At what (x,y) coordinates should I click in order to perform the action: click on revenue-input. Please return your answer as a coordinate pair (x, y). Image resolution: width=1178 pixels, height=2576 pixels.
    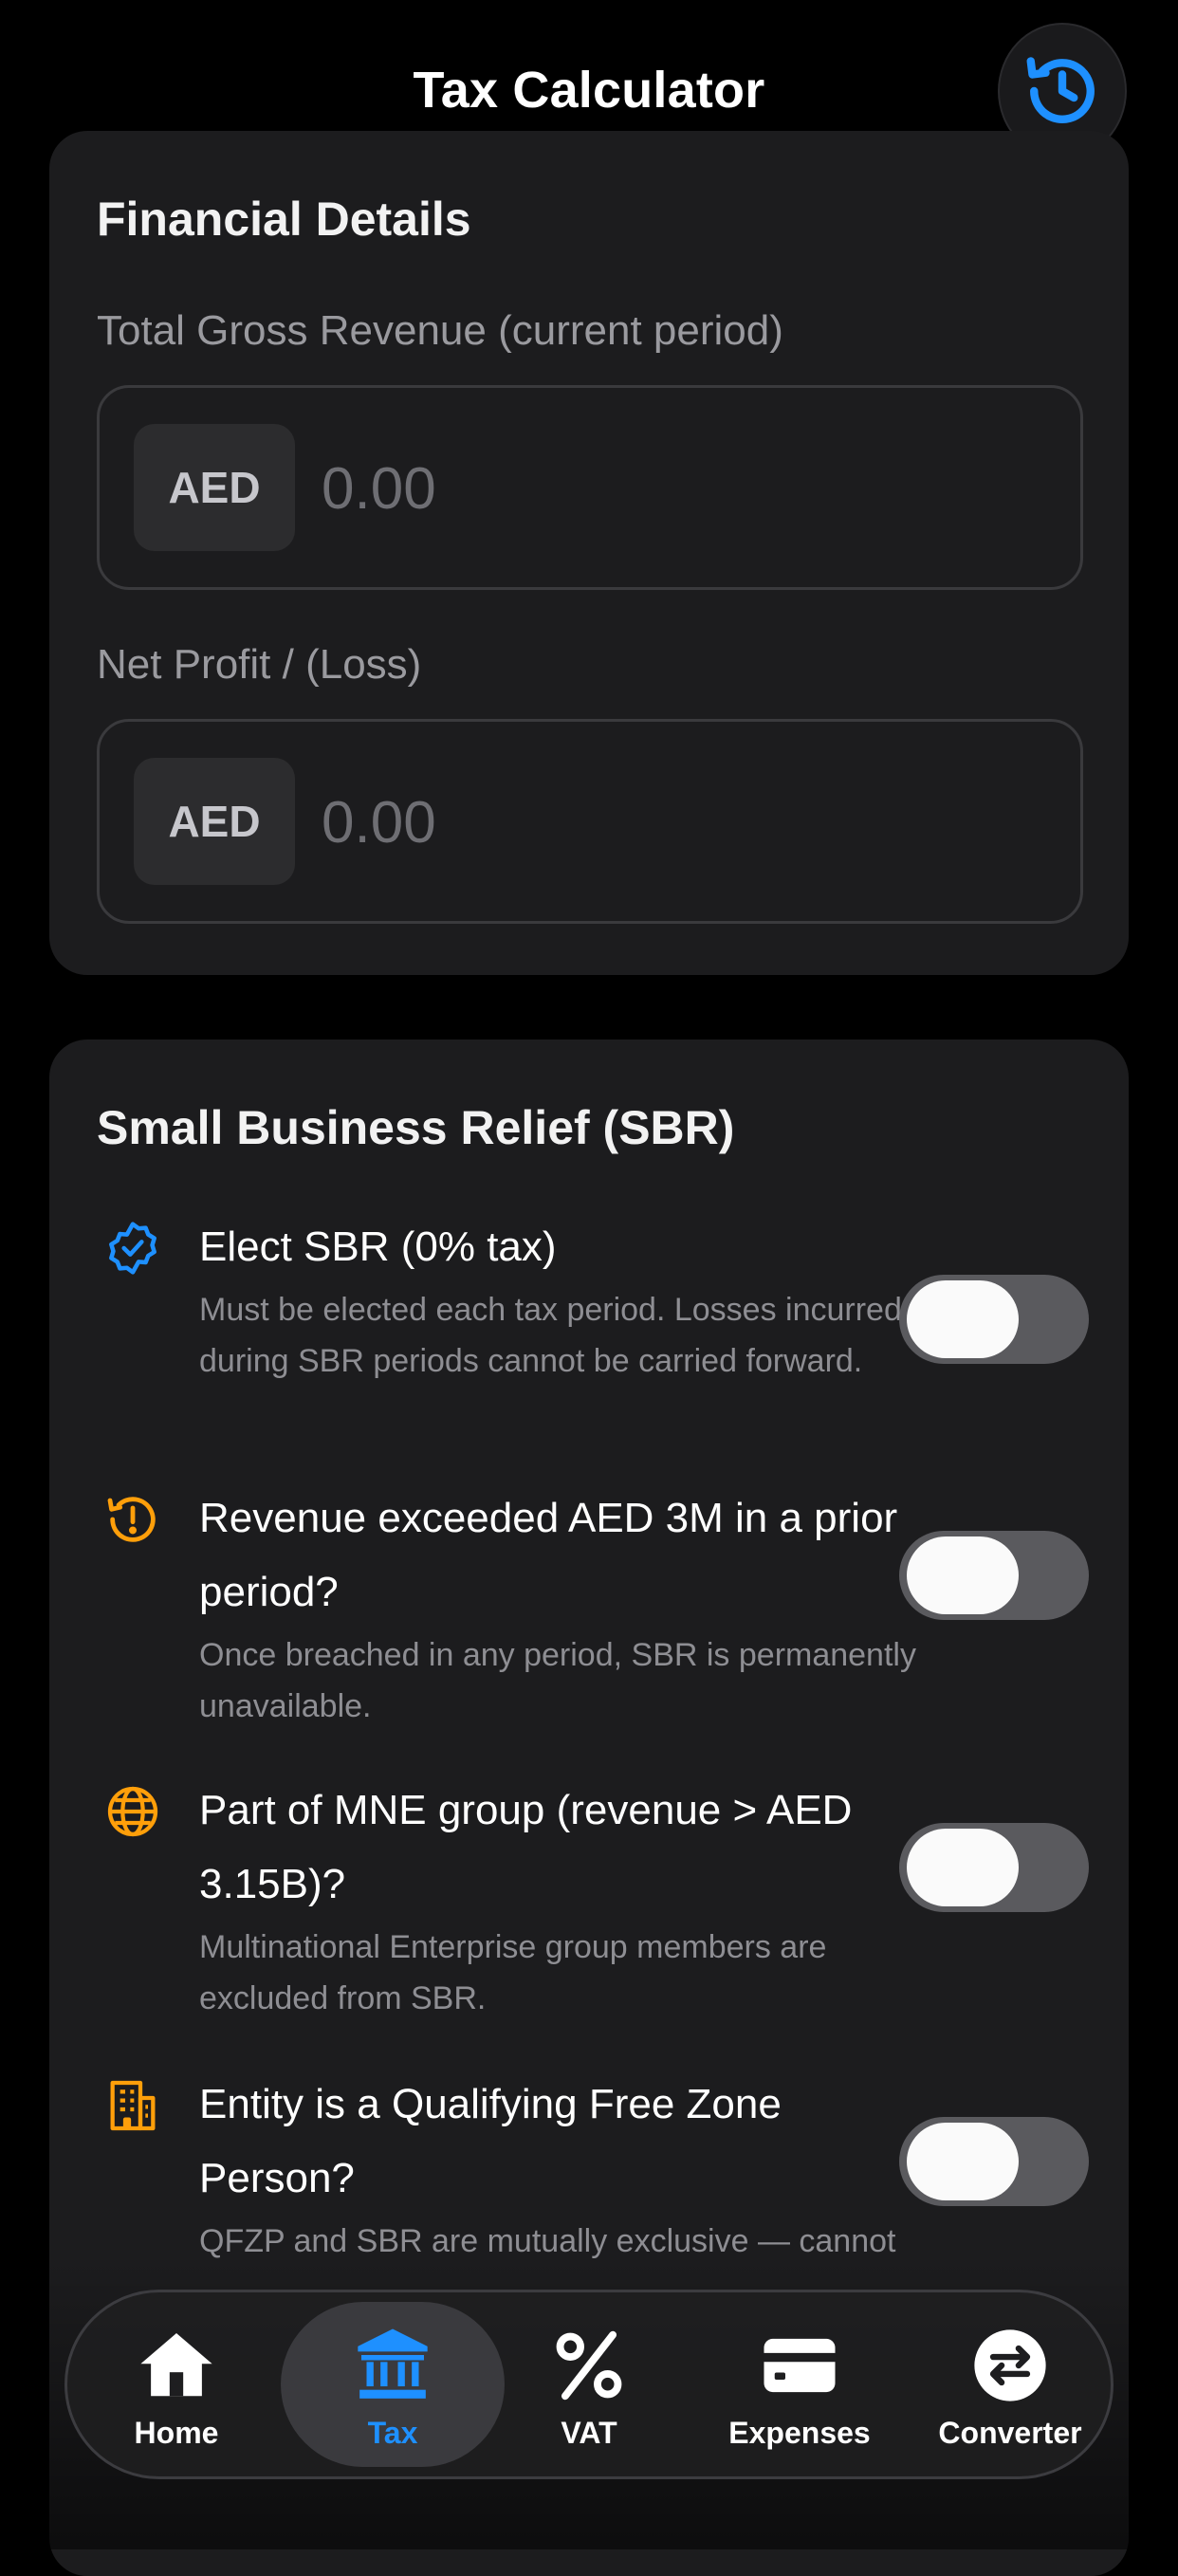
    Looking at the image, I should click on (682, 488).